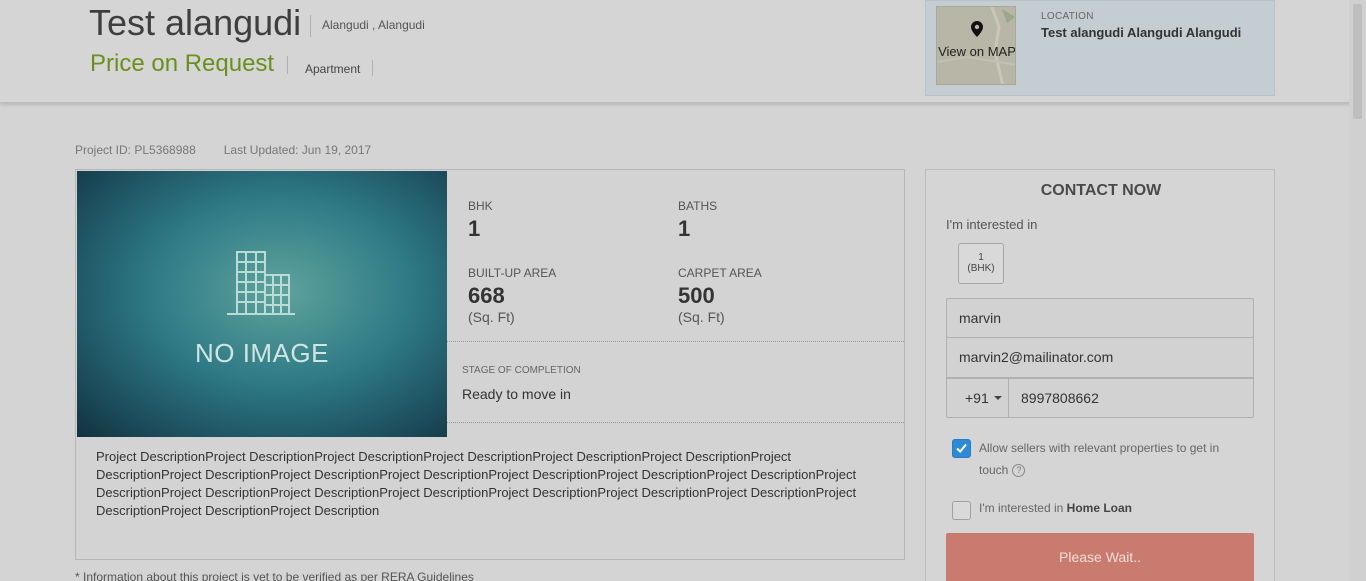 The image size is (1366, 581). What do you see at coordinates (333, 69) in the screenshot?
I see `property-type: Apartment` at bounding box center [333, 69].